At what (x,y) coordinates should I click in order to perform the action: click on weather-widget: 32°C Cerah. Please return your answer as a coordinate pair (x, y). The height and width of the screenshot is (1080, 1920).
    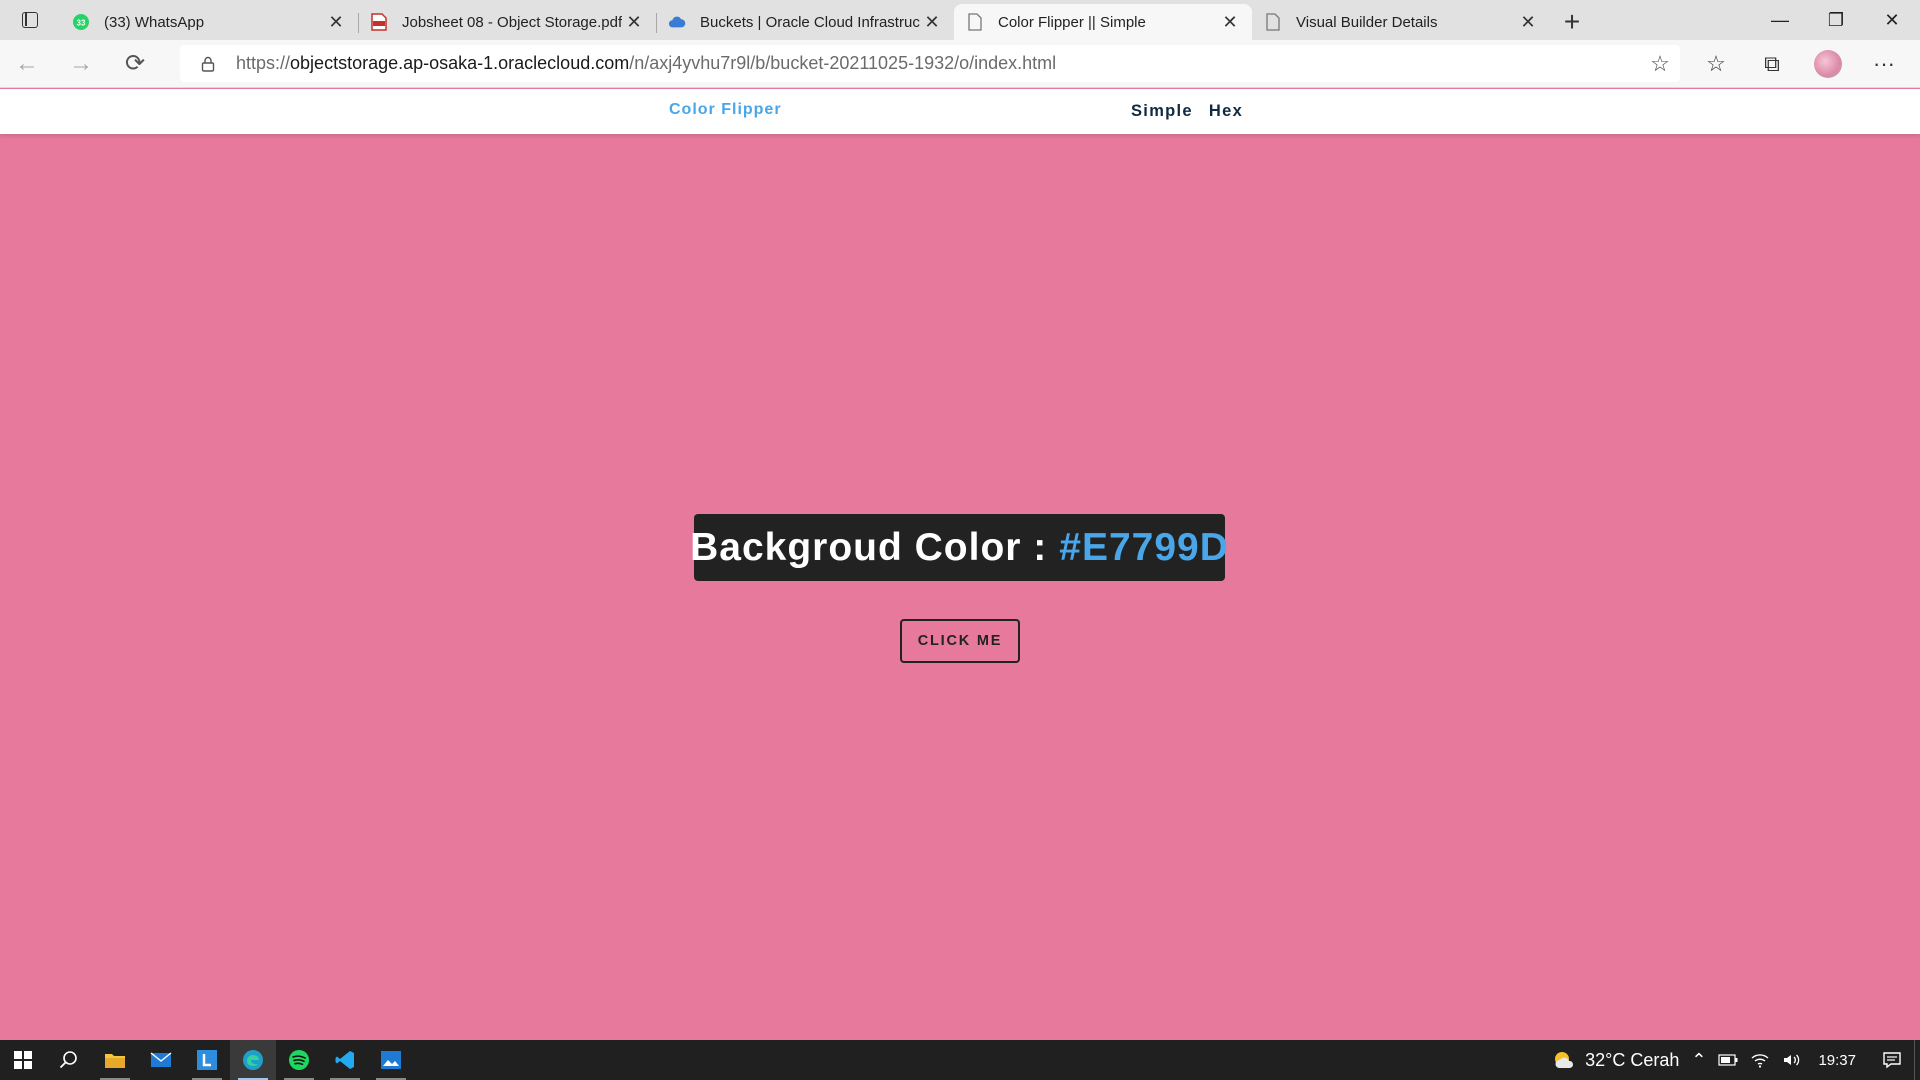
    Looking at the image, I should click on (1615, 1060).